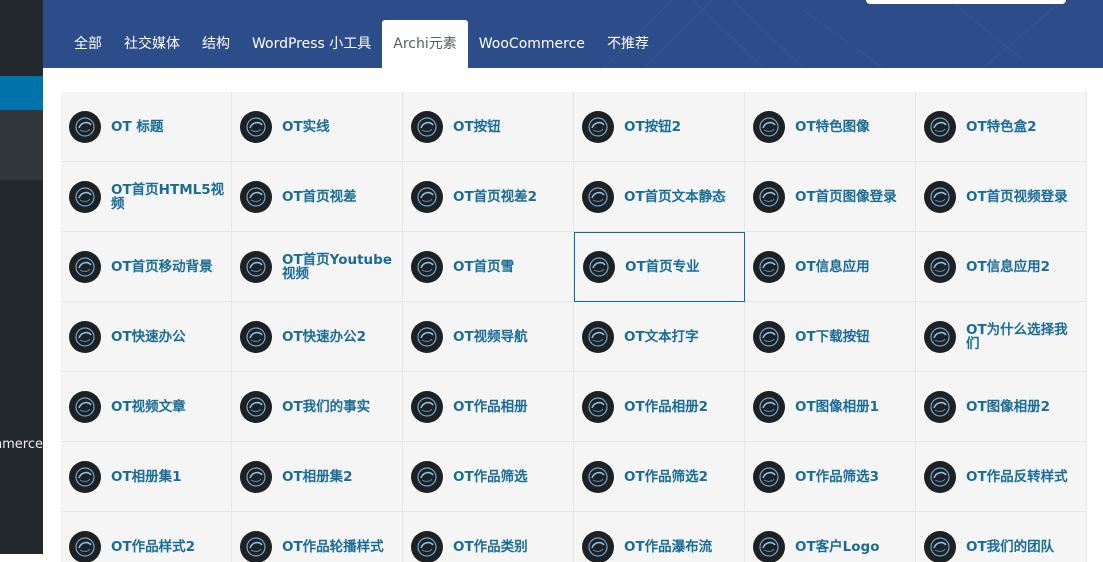 The height and width of the screenshot is (562, 1103). Describe the element at coordinates (1001, 537) in the screenshot. I see `element-card: OT我们的团队` at that location.